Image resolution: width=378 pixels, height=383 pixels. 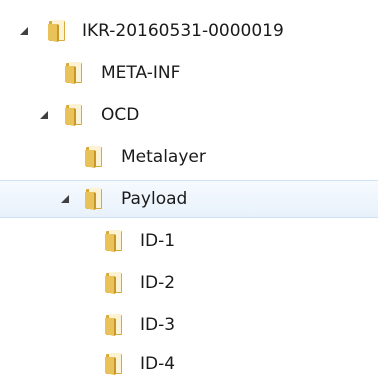 What do you see at coordinates (189, 115) in the screenshot?
I see `tree-item-ocd: OCD` at bounding box center [189, 115].